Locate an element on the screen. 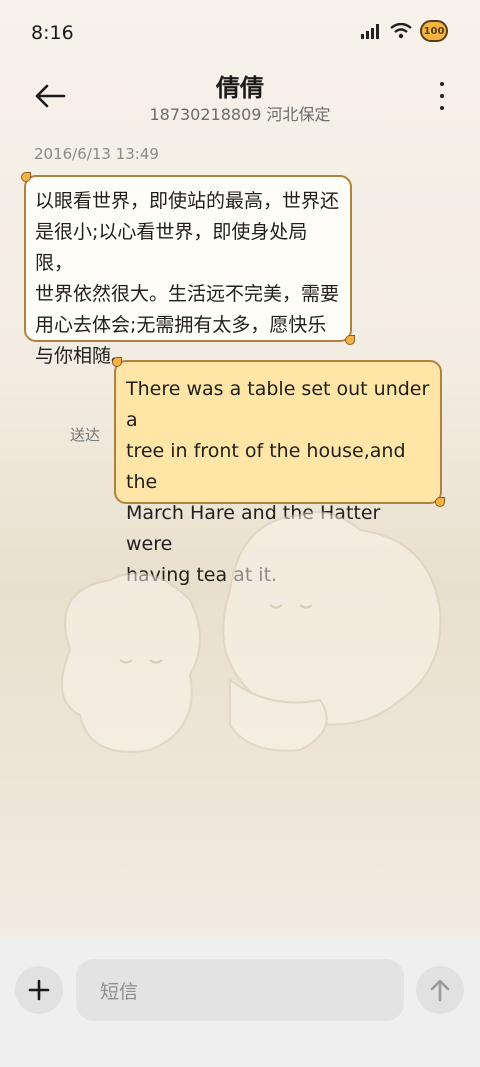 The width and height of the screenshot is (480, 1067). sms-placeholder: 短信 is located at coordinates (119, 991).